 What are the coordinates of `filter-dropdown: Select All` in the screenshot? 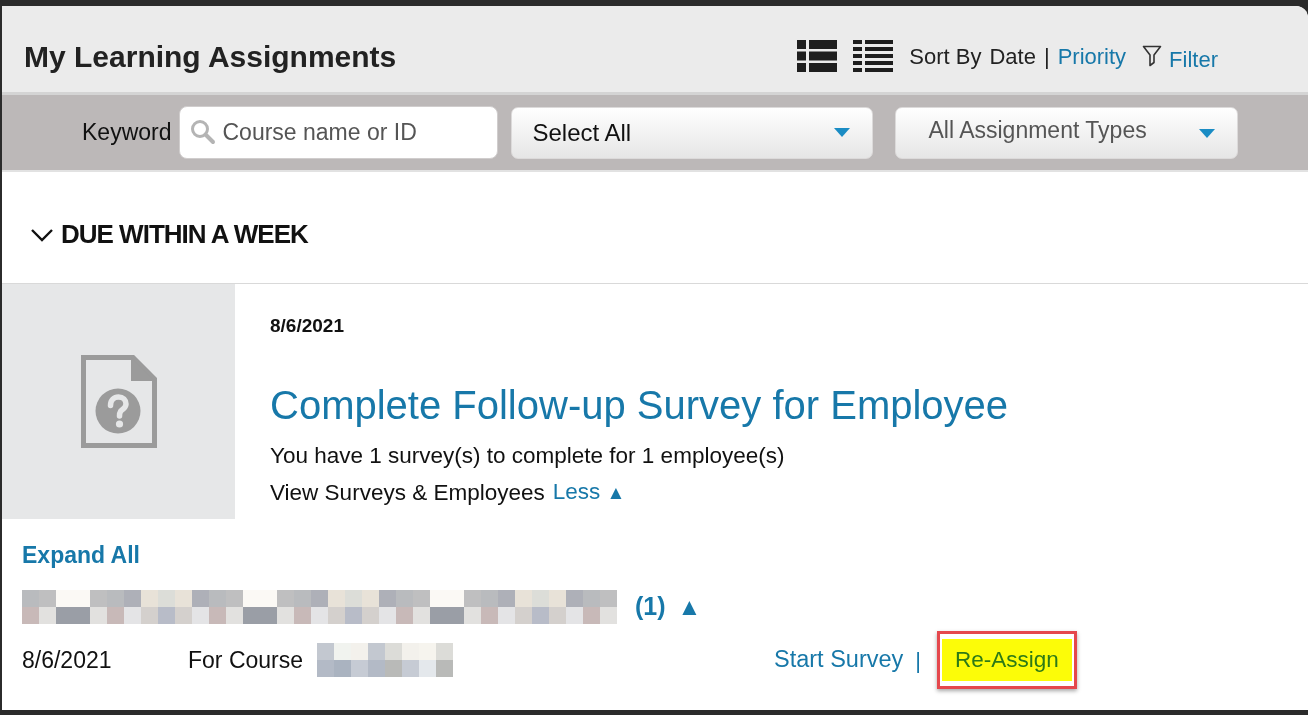 It's located at (692, 132).